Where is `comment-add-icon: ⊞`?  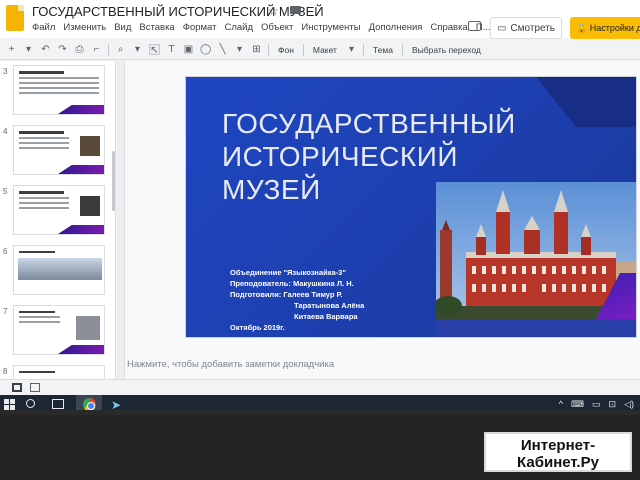
comment-add-icon: ⊞ is located at coordinates (256, 49).